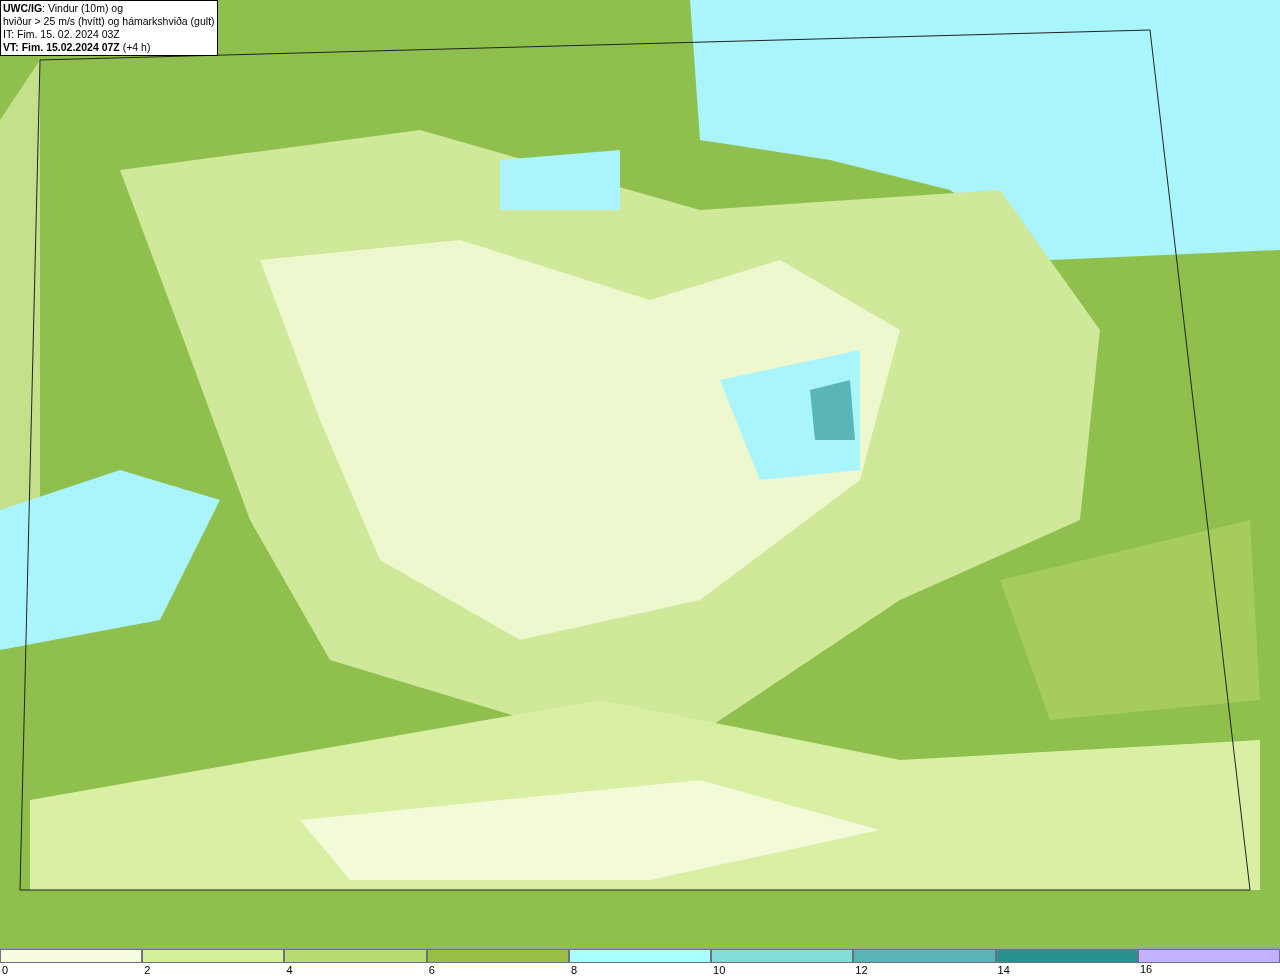  Describe the element at coordinates (573, 970) in the screenshot. I see `legend-tick-label: 8` at that location.